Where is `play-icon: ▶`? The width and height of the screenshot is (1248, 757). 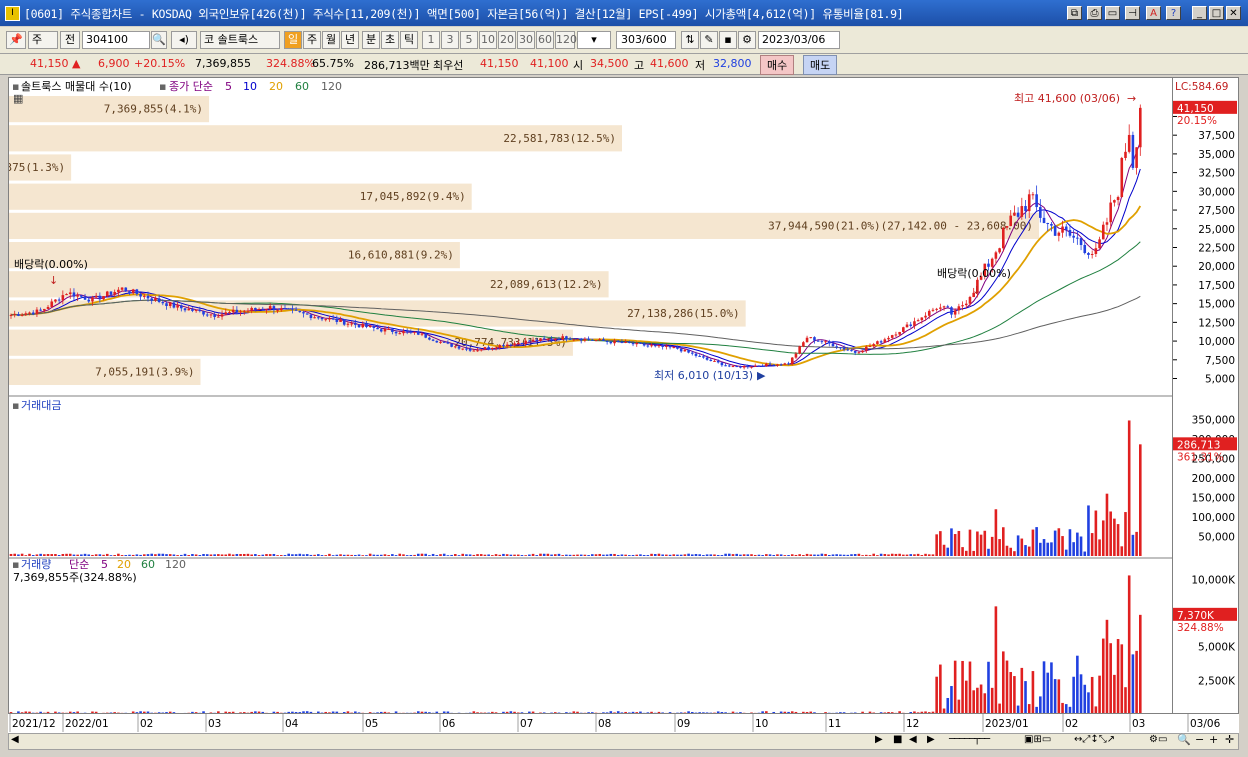
play-icon: ▶ is located at coordinates (879, 739).